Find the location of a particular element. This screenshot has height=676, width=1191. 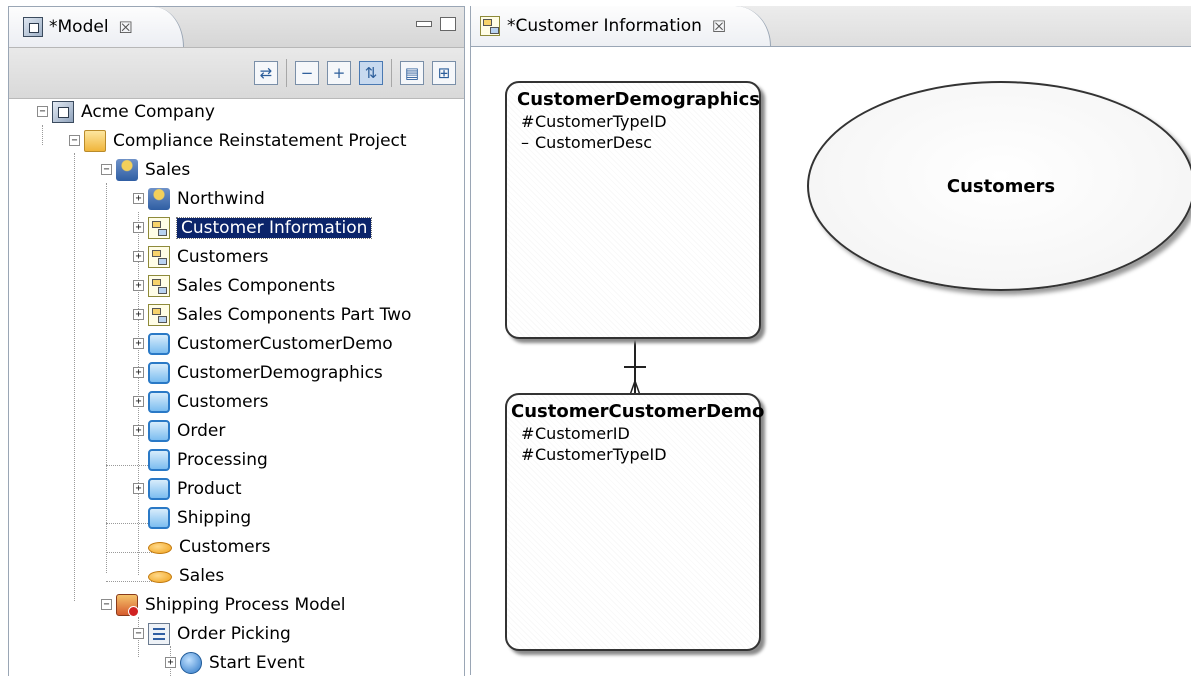

toolbar-separator is located at coordinates (391, 73).